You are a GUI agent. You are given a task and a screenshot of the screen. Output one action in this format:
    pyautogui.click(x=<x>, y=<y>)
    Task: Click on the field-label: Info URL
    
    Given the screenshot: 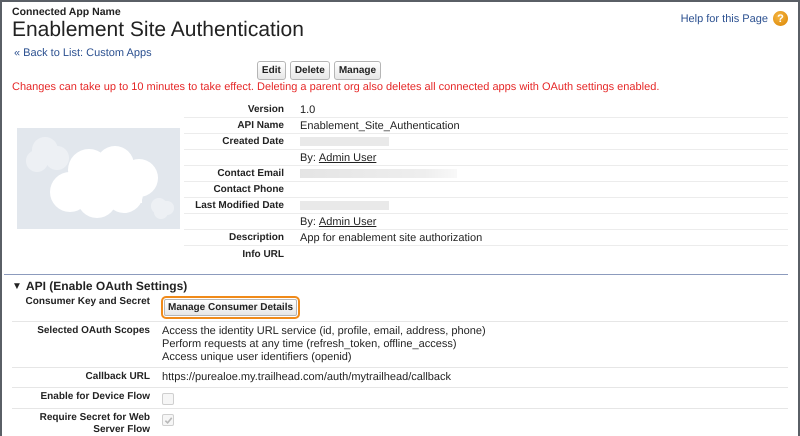 What is the action you would take?
    pyautogui.click(x=263, y=254)
    